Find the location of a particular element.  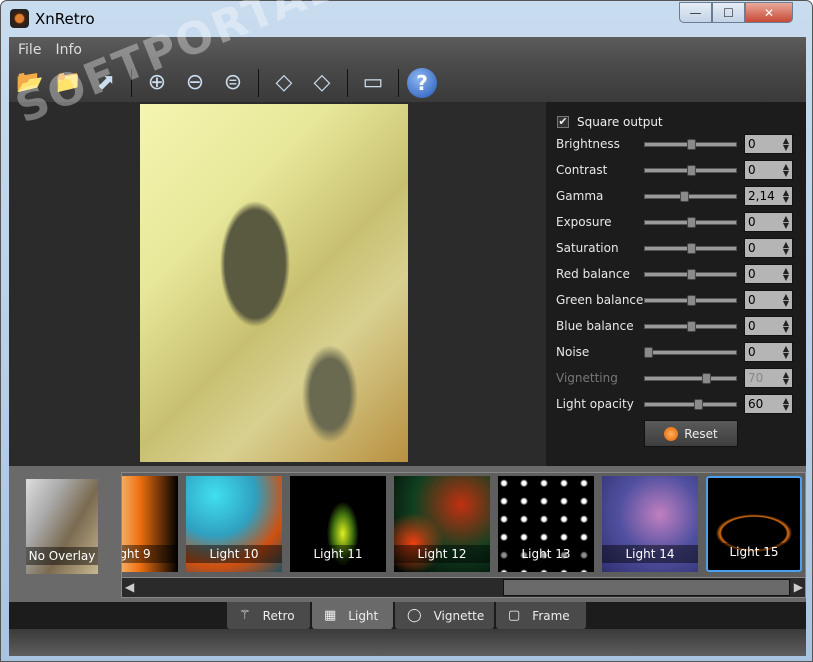

tab-retro: ⚚ Retro is located at coordinates (268, 615).